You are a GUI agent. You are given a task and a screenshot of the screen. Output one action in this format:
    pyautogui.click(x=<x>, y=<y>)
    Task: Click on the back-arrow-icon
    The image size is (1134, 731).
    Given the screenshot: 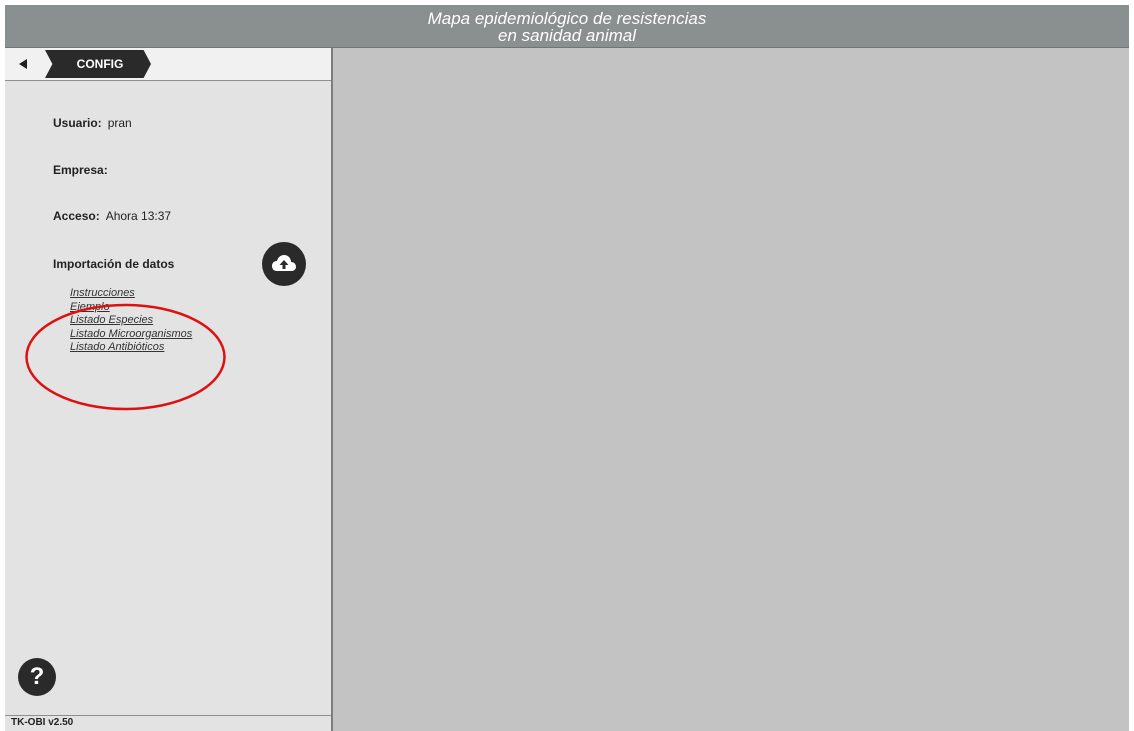 What is the action you would take?
    pyautogui.click(x=23, y=64)
    